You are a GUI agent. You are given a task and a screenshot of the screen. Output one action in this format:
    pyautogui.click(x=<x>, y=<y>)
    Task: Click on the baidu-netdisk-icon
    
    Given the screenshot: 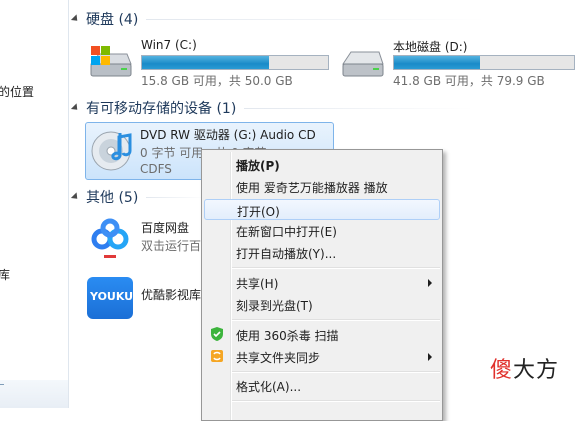 What is the action you would take?
    pyautogui.click(x=110, y=238)
    